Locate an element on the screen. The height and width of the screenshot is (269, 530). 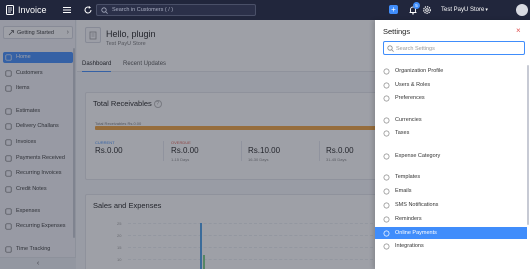
settings-item-label: Integrations is located at coordinates (409, 246).